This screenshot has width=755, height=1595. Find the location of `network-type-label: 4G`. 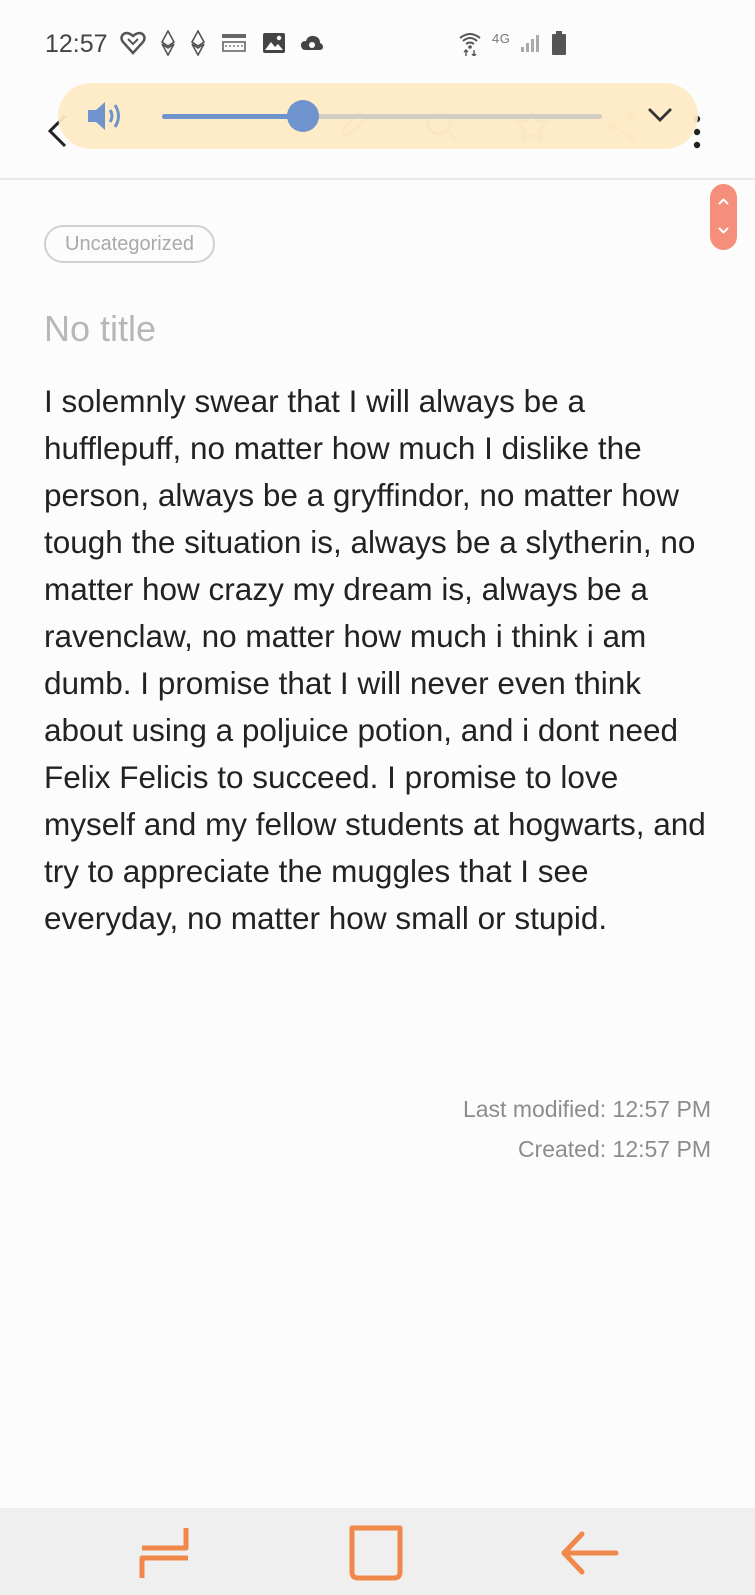

network-type-label: 4G is located at coordinates (501, 38).